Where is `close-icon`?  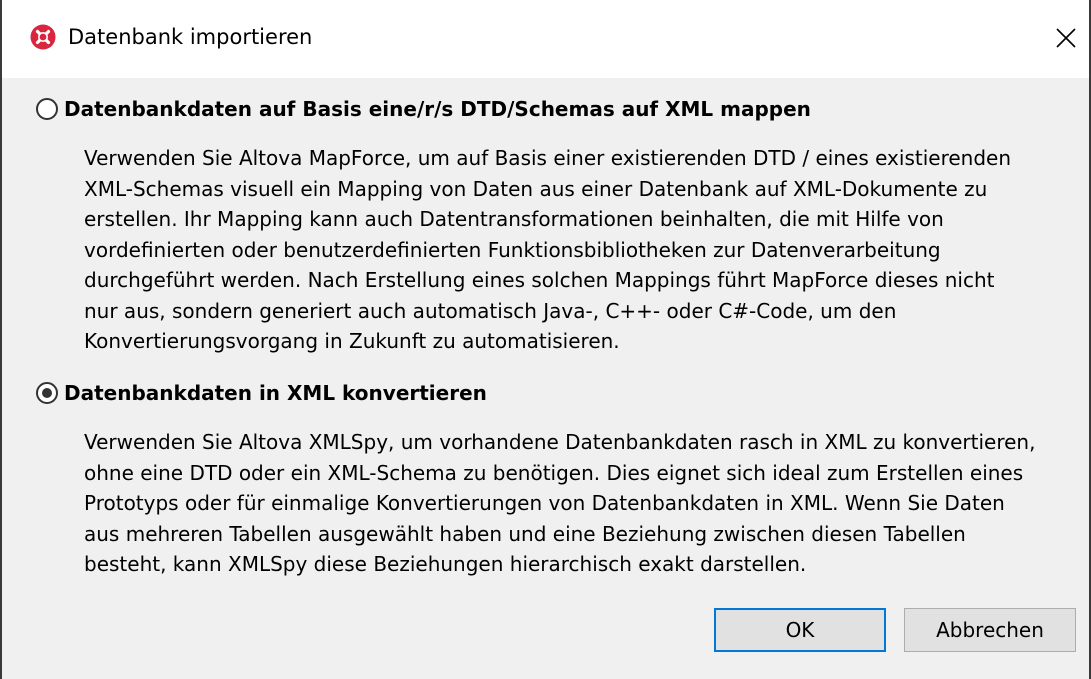 close-icon is located at coordinates (1066, 38).